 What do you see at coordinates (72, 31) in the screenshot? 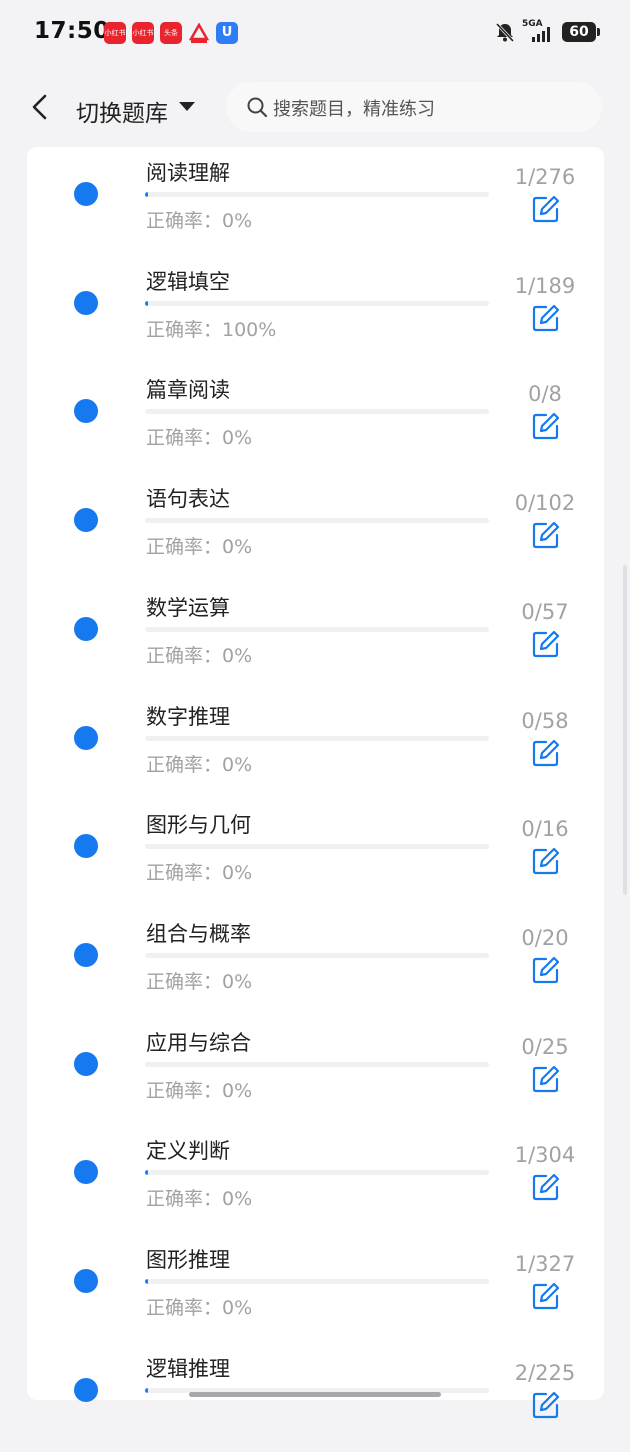
I see `status-time: 17:50` at bounding box center [72, 31].